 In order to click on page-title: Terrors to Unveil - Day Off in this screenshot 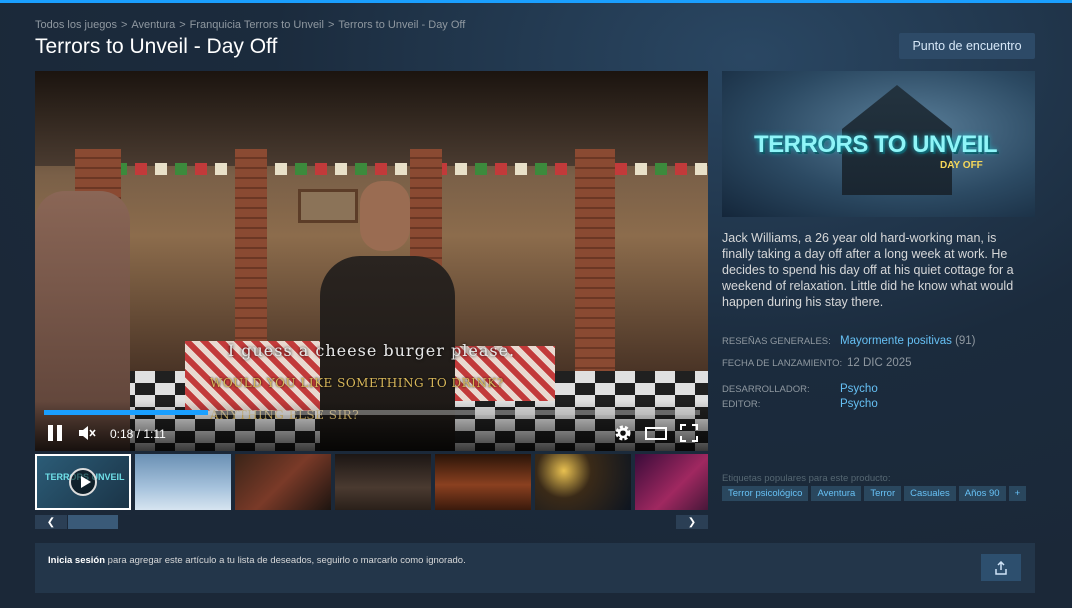, I will do `click(156, 46)`.